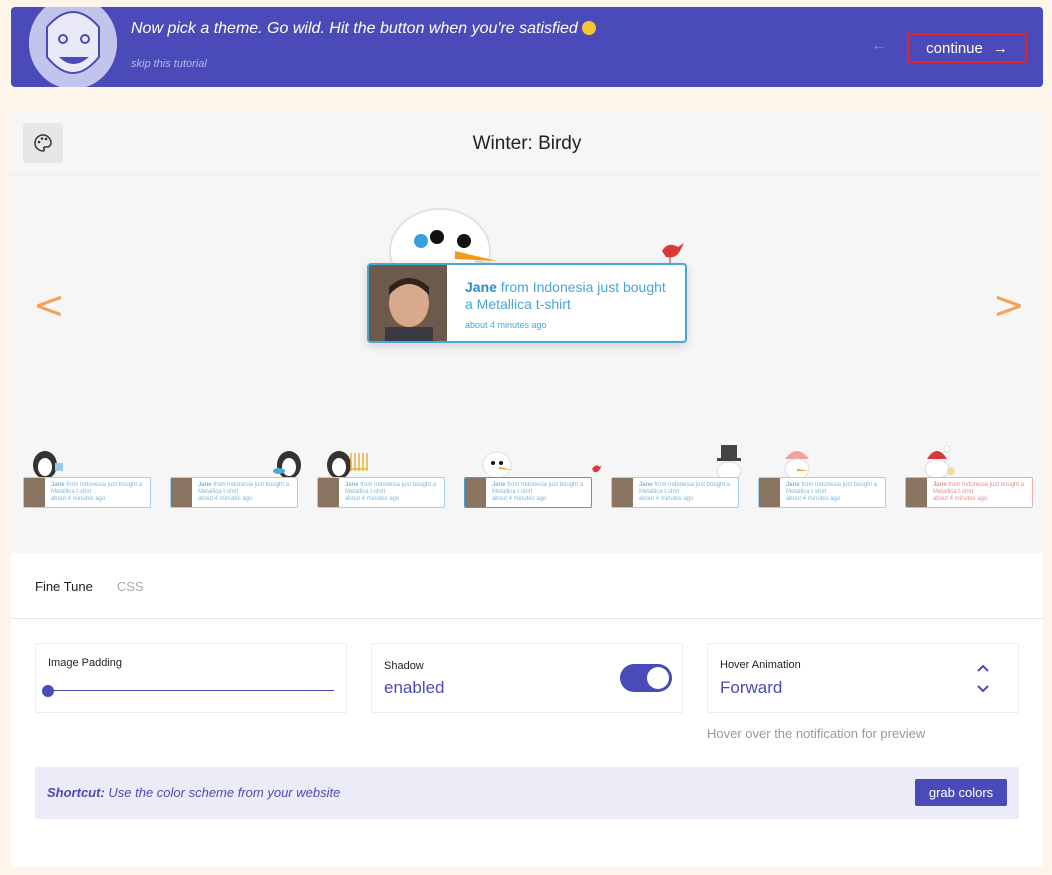 Image resolution: width=1052 pixels, height=875 pixels. What do you see at coordinates (506, 325) in the screenshot?
I see `notification-time: about 4 minutes ago` at bounding box center [506, 325].